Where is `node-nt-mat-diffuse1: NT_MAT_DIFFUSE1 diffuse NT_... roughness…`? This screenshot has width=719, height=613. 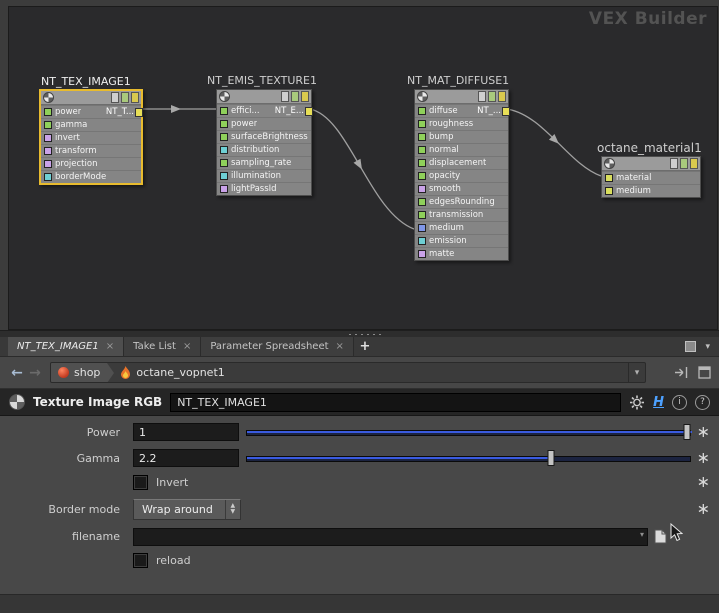 node-nt-mat-diffuse1: NT_MAT_DIFFUSE1 diffuse NT_... roughness… is located at coordinates (458, 167).